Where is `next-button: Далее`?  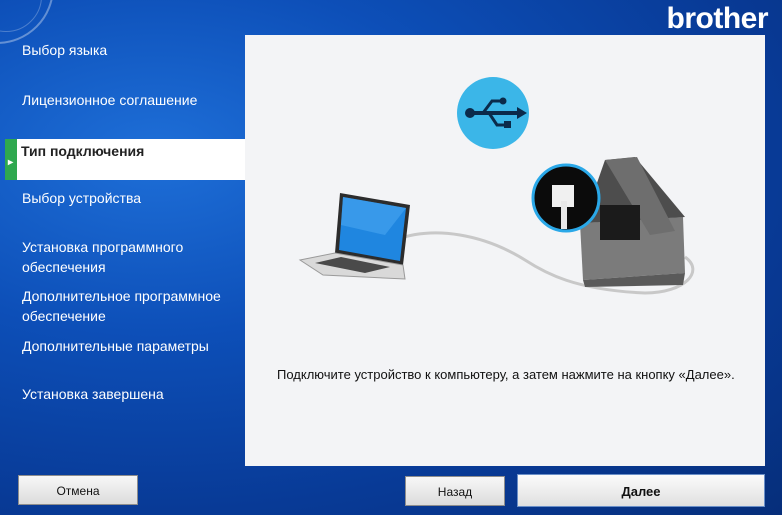 next-button: Далее is located at coordinates (641, 490).